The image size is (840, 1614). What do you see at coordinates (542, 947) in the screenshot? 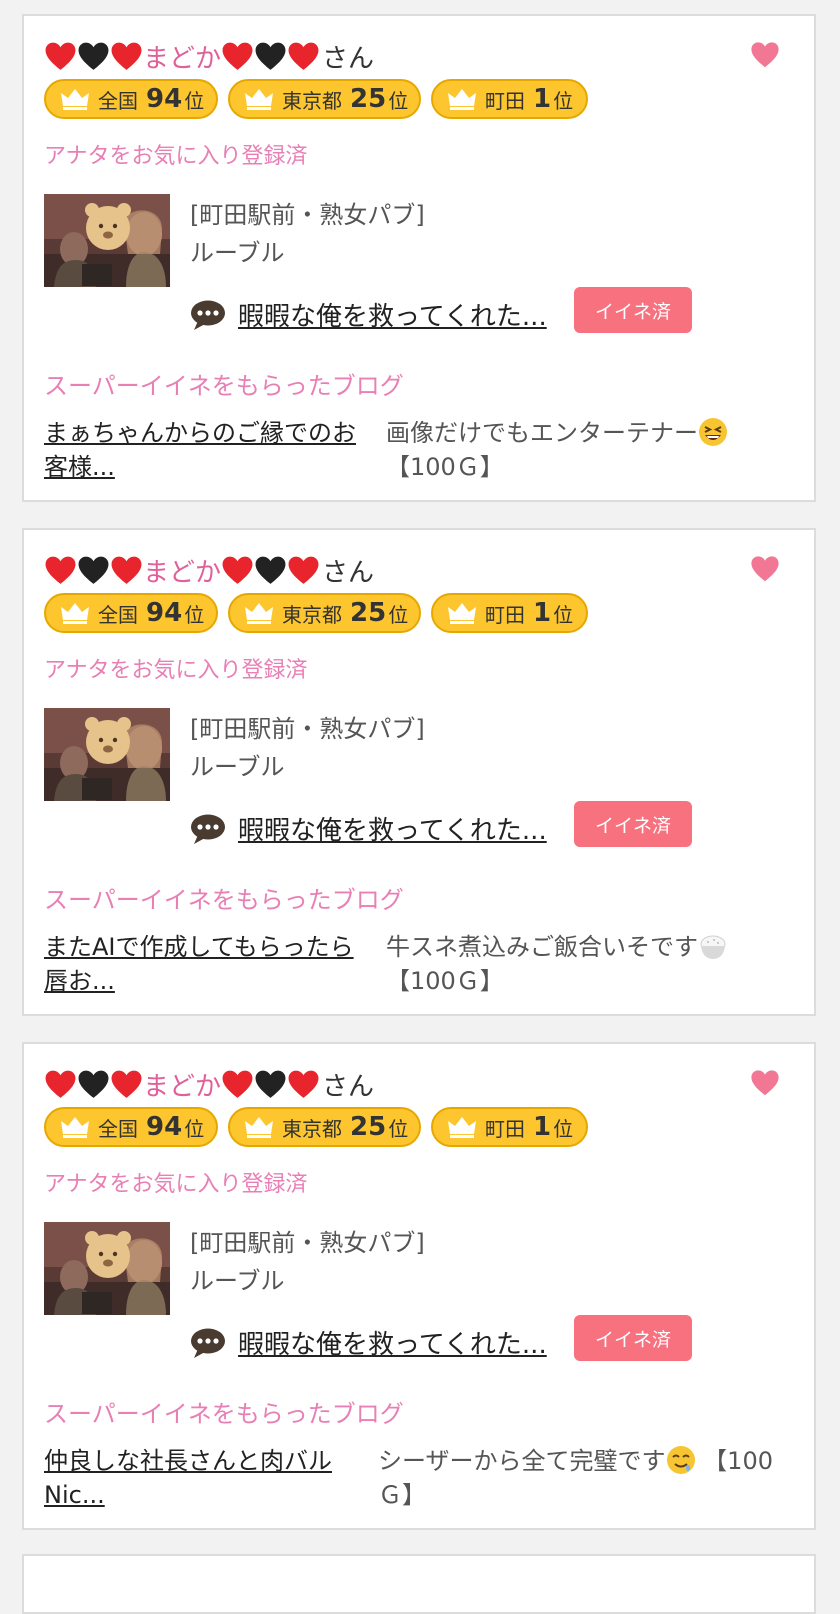
I see `blog-comment-text: 牛スネ煮込みご飯合いそです` at bounding box center [542, 947].